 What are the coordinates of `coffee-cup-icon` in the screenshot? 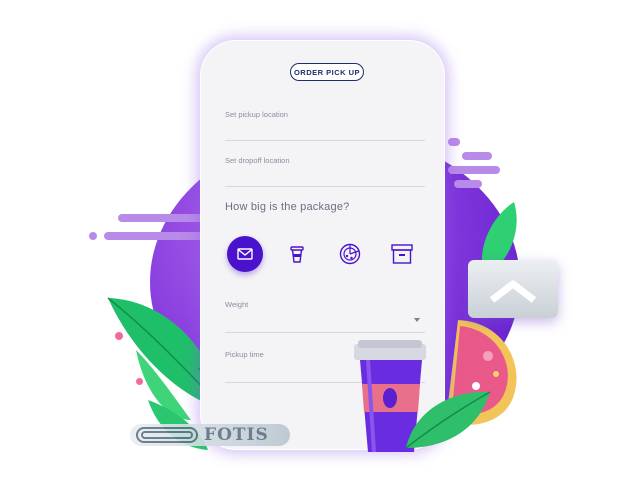 It's located at (297, 254).